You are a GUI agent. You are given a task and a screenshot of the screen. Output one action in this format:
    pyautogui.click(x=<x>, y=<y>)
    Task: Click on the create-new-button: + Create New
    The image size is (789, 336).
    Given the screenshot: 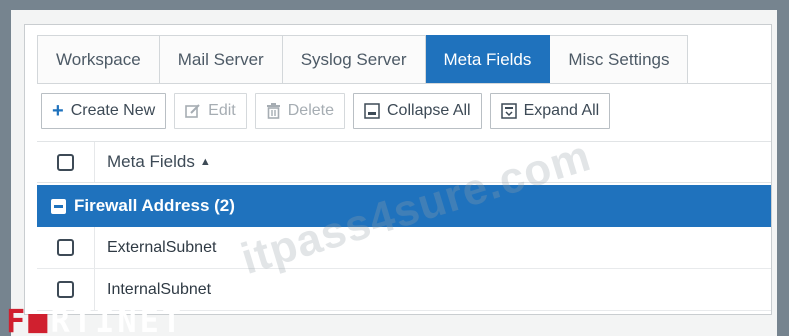 What is the action you would take?
    pyautogui.click(x=104, y=111)
    